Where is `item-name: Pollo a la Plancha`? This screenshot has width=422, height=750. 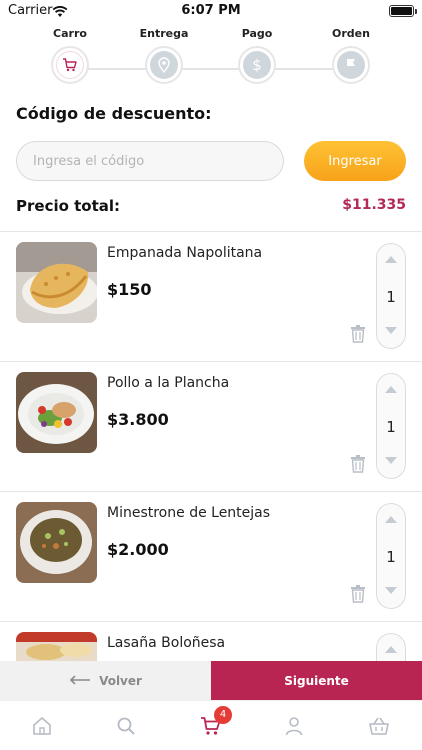
item-name: Pollo a la Plancha is located at coordinates (168, 383).